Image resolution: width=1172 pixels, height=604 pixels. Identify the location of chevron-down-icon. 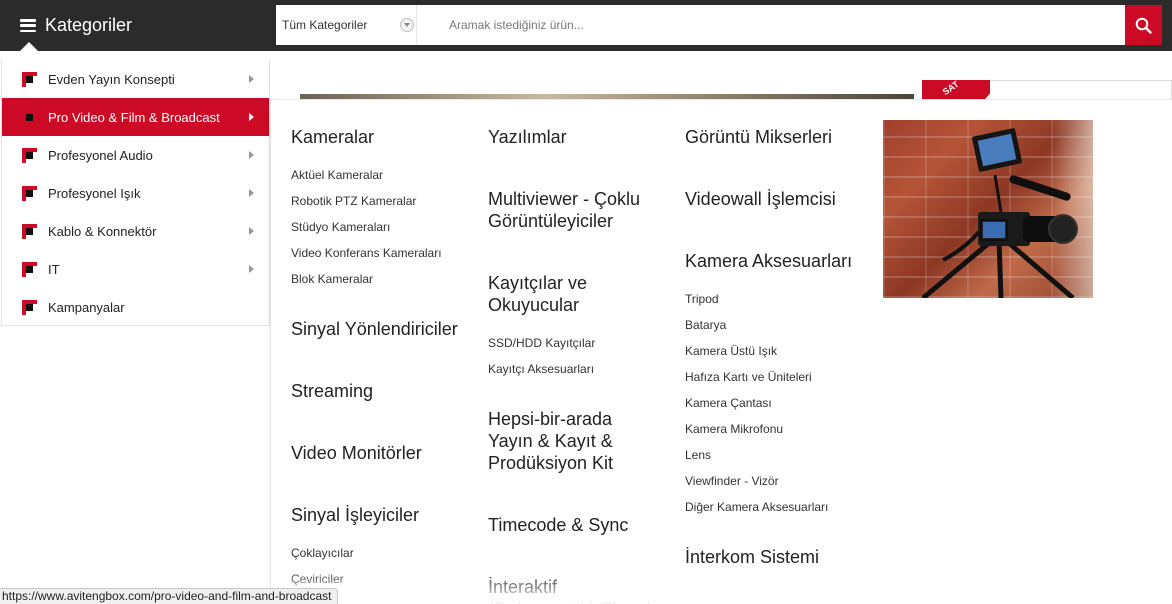
(407, 25).